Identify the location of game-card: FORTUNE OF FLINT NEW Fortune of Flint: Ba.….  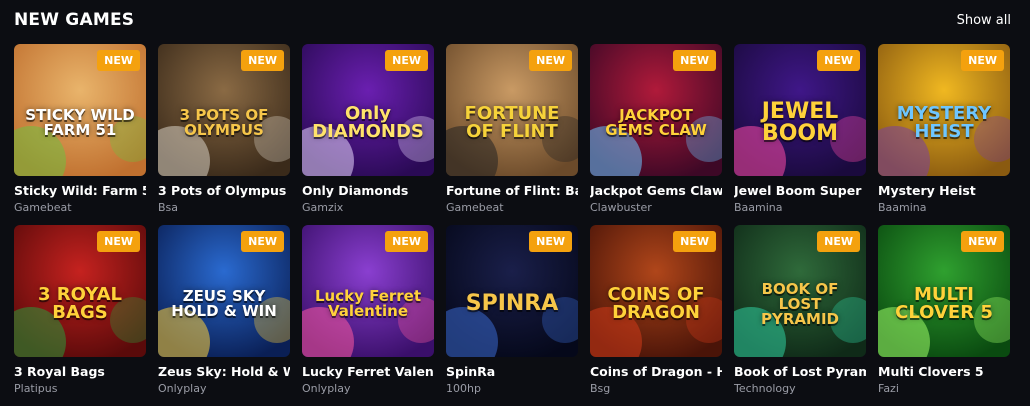
(512, 134).